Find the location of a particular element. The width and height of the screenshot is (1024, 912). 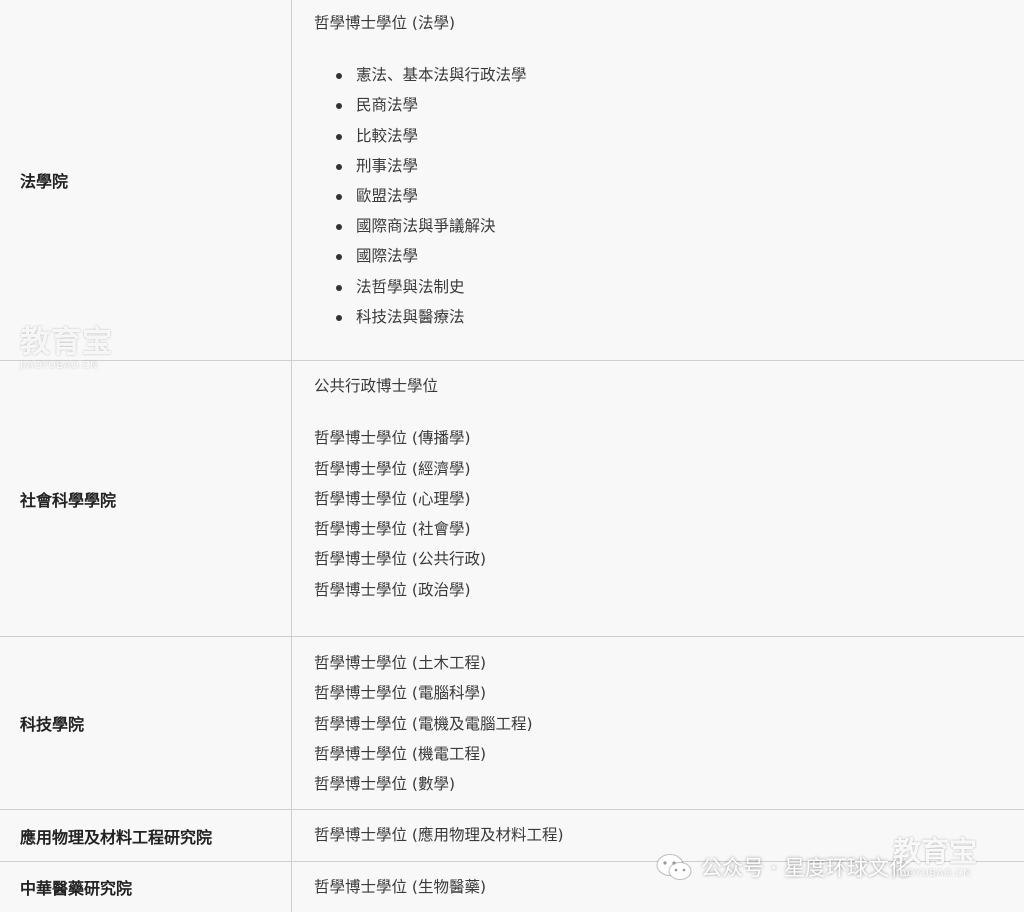

degree-item: 哲學博士學位 (心理學) is located at coordinates (392, 498).